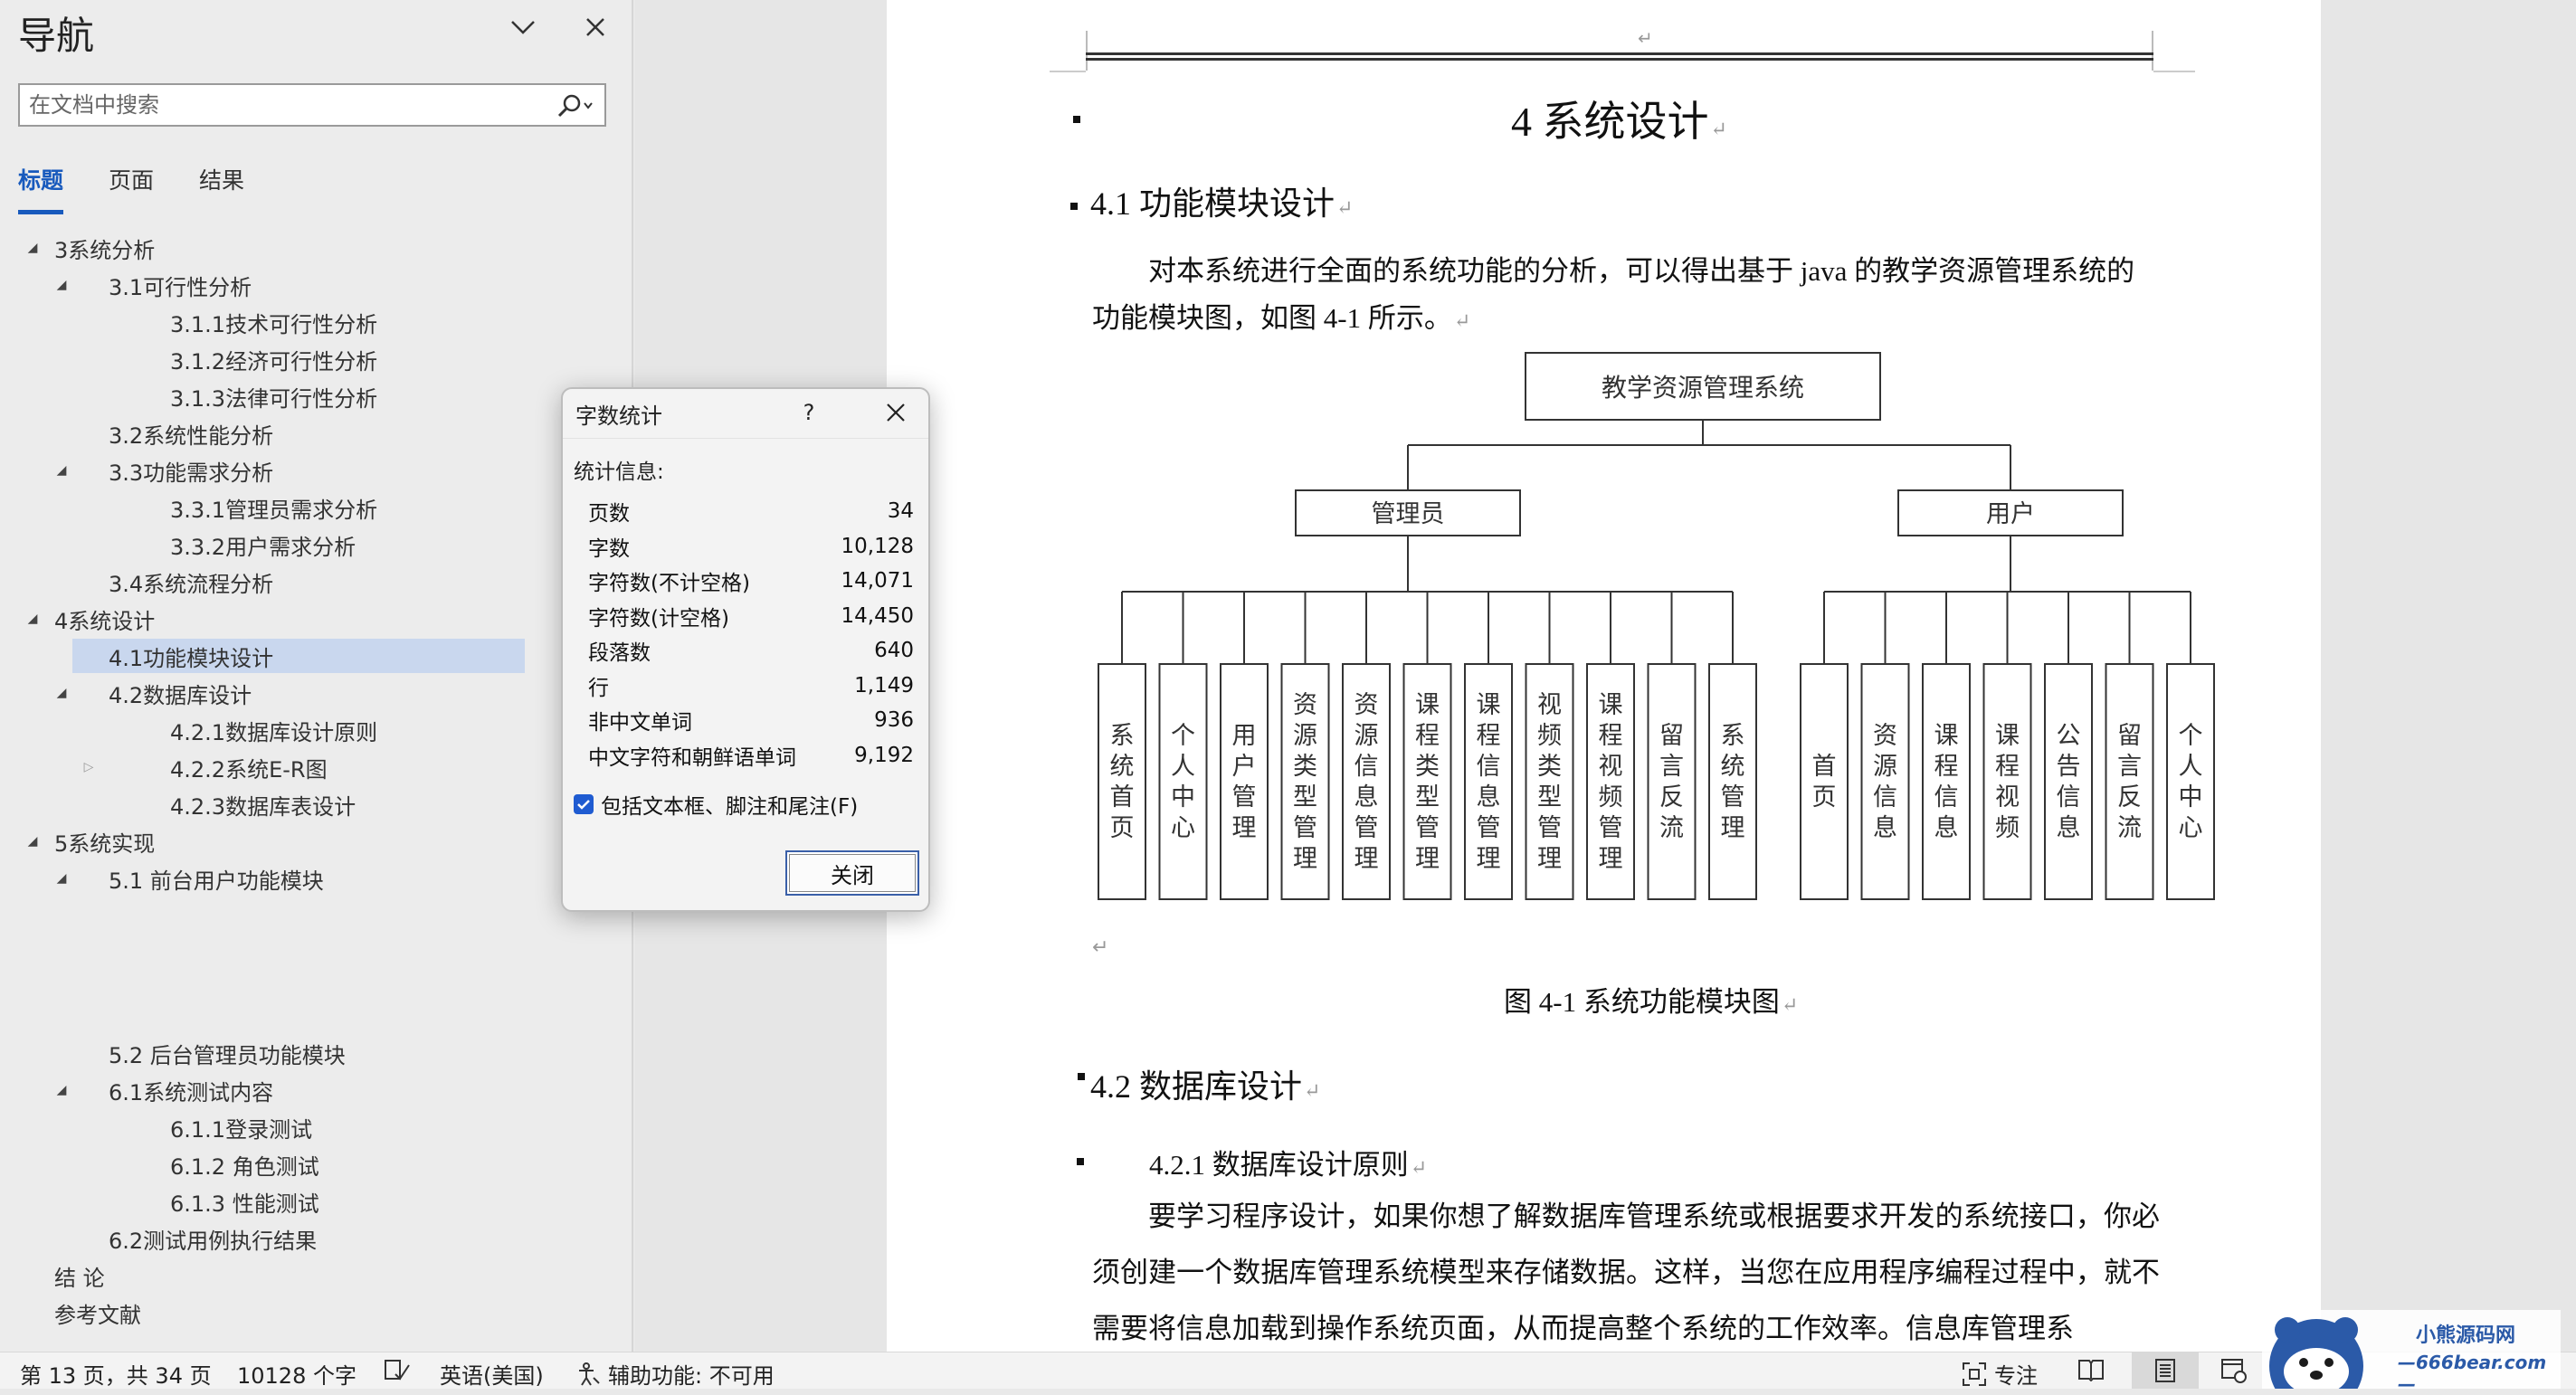 The image size is (2576, 1395). What do you see at coordinates (2234, 1370) in the screenshot?
I see `web-layout-icon` at bounding box center [2234, 1370].